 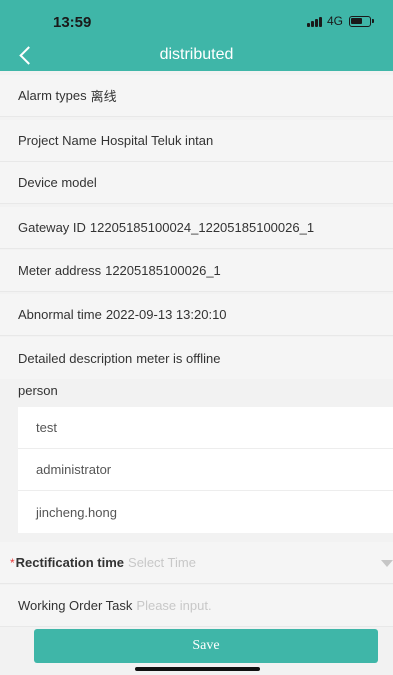 What do you see at coordinates (38, 390) in the screenshot?
I see `person-label: person` at bounding box center [38, 390].